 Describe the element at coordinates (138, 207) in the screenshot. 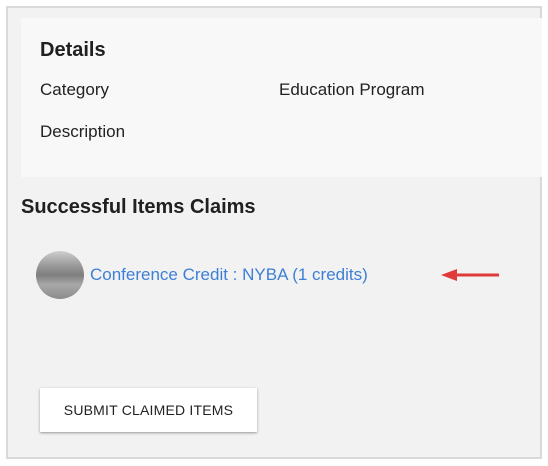

I see `successful-claims-title: Successful Items Claims` at that location.